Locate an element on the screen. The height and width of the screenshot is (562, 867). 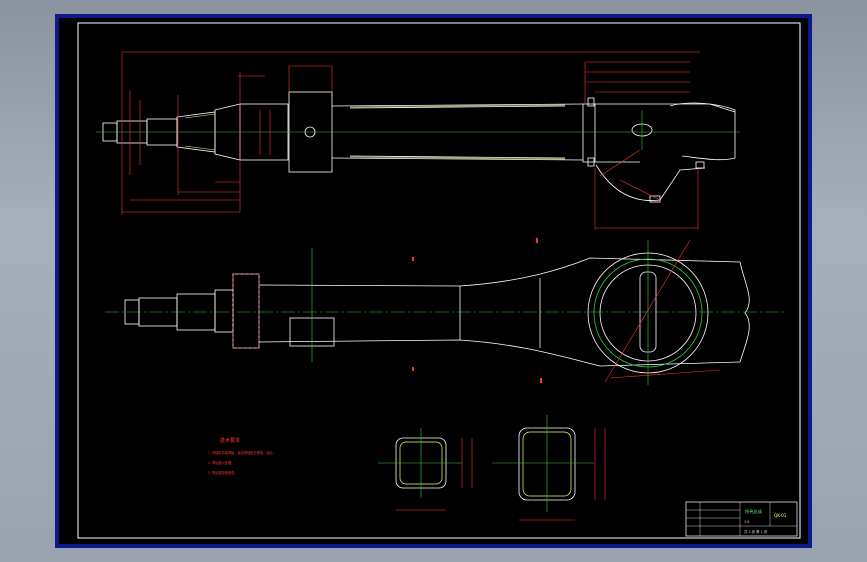
notes-line-2: 2. 焊后退火处理。 is located at coordinates (221, 462).